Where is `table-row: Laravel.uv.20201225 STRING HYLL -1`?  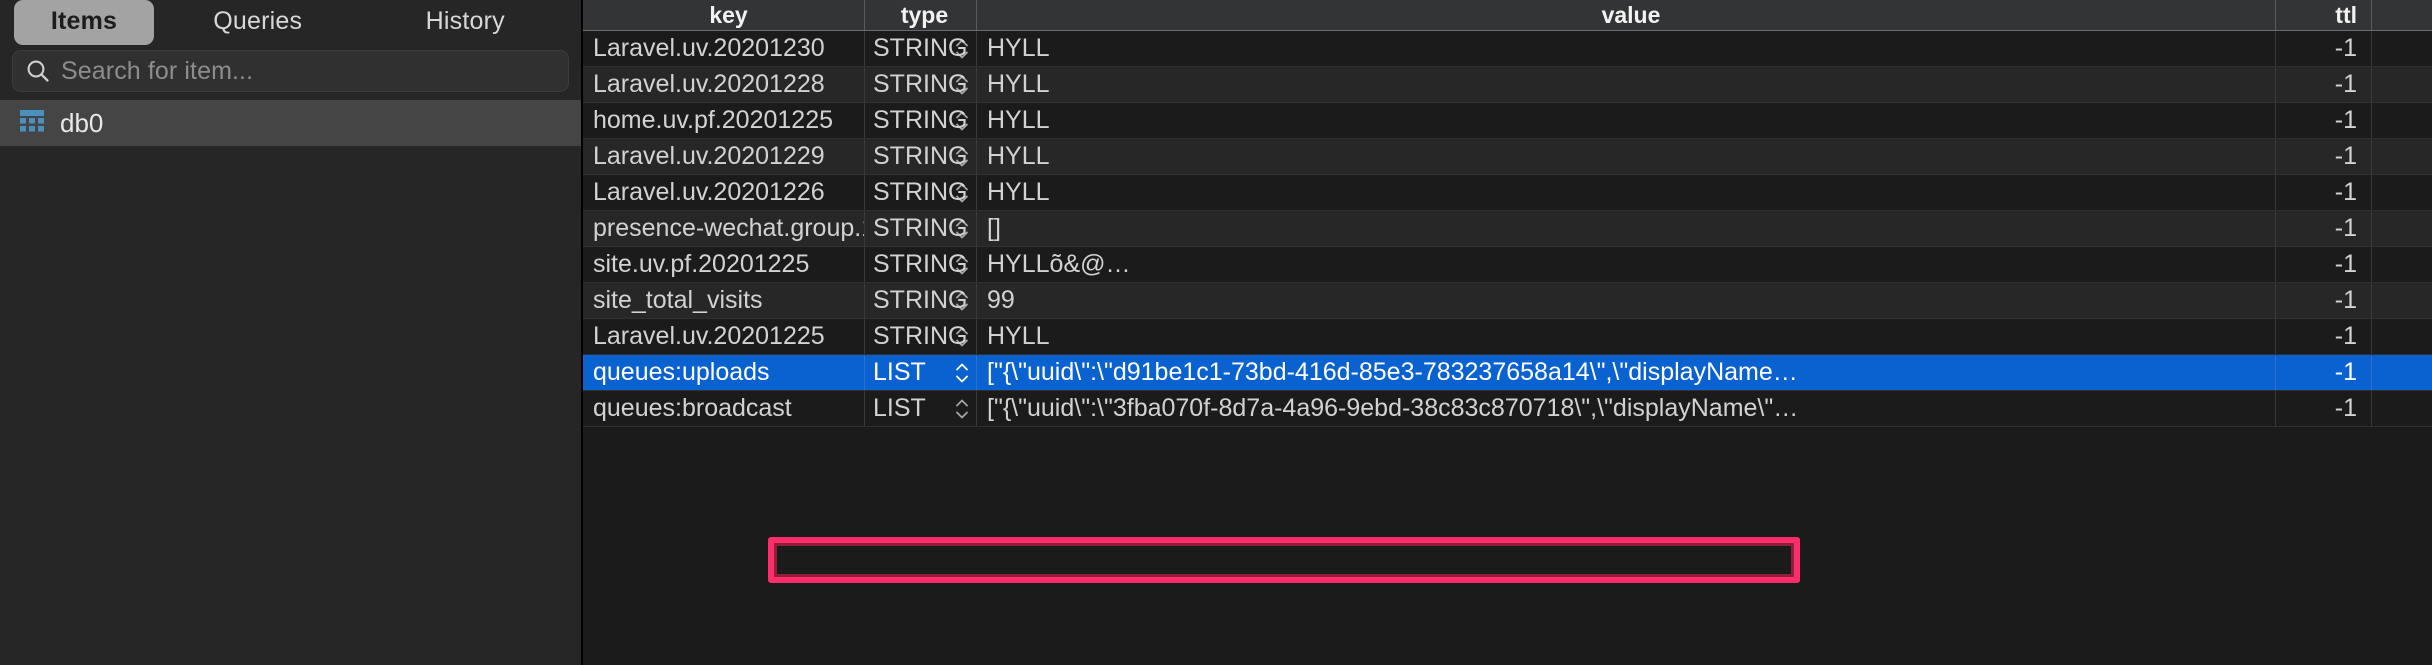 table-row: Laravel.uv.20201225 STRING HYLL -1 is located at coordinates (1507, 337).